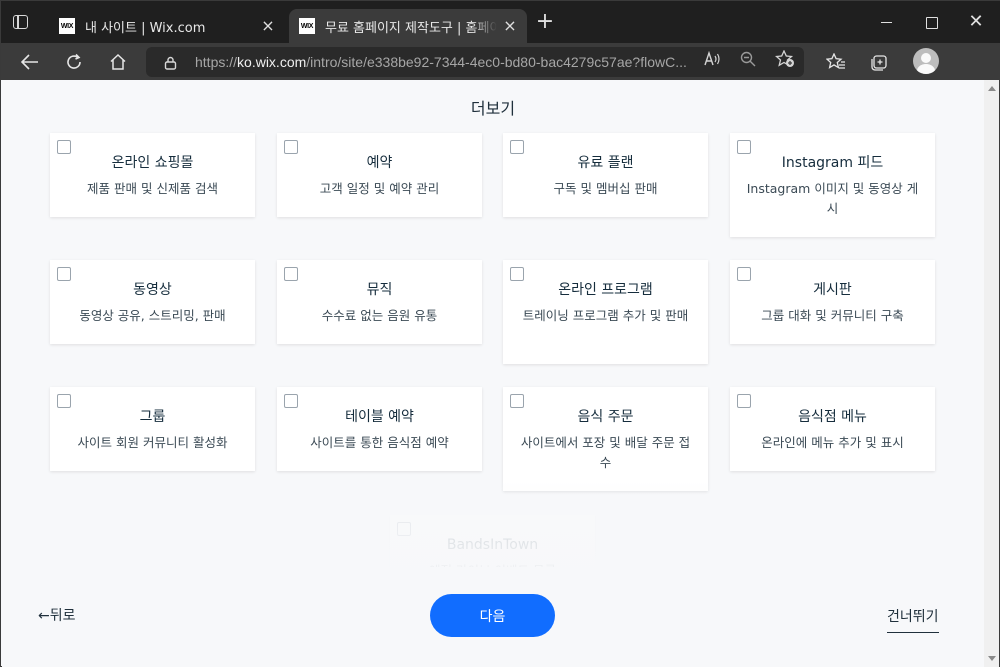 The width and height of the screenshot is (1000, 667). Describe the element at coordinates (832, 163) in the screenshot. I see `card-title: Instagram 피드` at that location.